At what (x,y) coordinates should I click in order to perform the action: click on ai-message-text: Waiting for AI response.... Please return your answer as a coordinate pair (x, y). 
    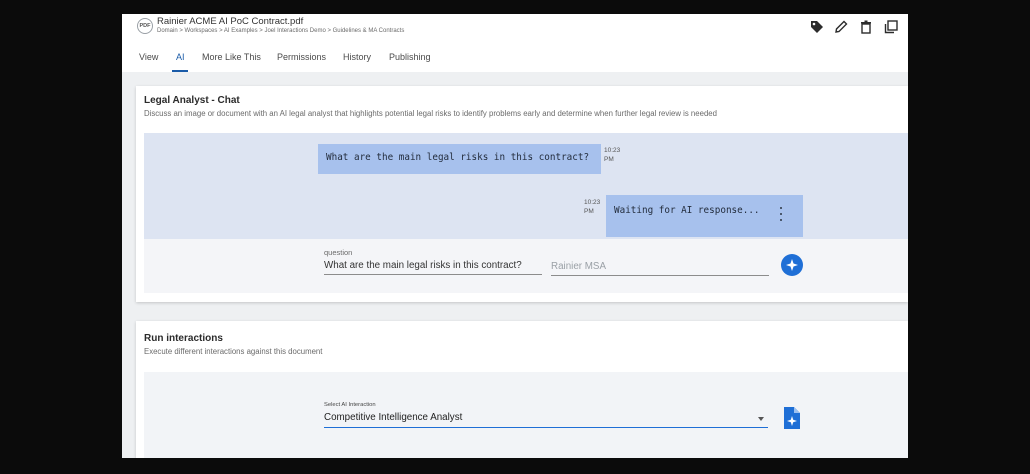
    Looking at the image, I should click on (687, 210).